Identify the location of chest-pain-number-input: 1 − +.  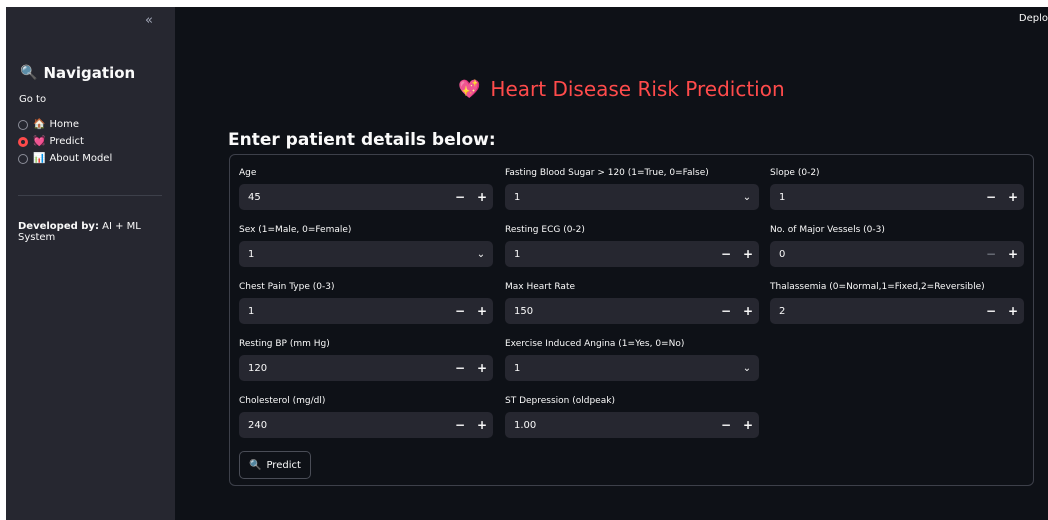
(366, 311).